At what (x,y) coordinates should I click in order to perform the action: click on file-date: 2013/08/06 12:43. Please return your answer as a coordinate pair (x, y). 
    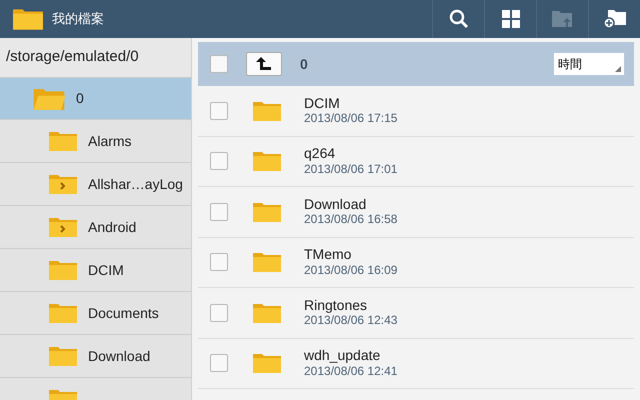
    Looking at the image, I should click on (351, 321).